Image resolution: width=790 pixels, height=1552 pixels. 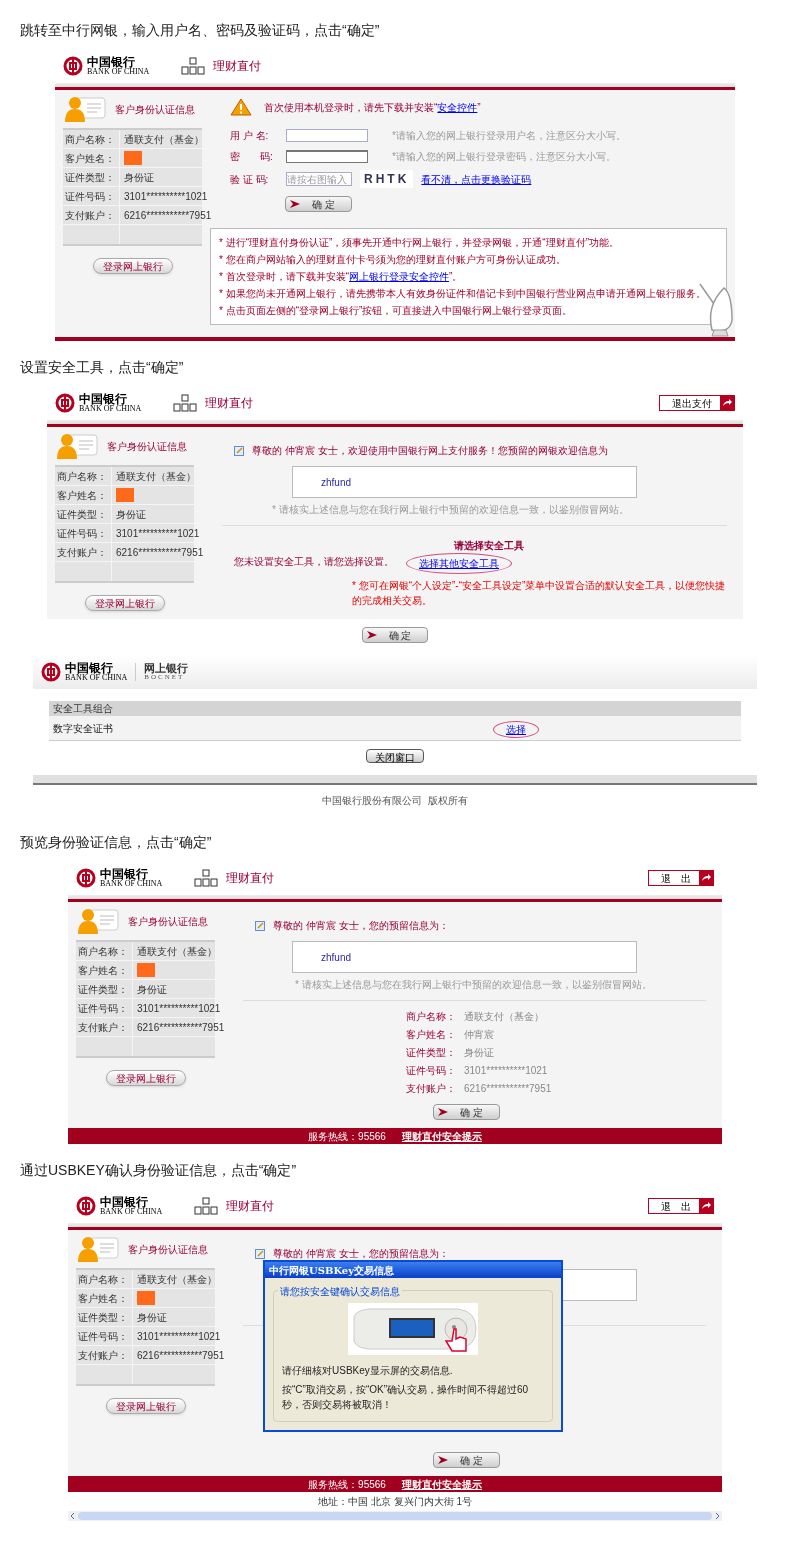 I want to click on copyright-text: 中国银行股份有限公司 版权所有, so click(x=395, y=801).